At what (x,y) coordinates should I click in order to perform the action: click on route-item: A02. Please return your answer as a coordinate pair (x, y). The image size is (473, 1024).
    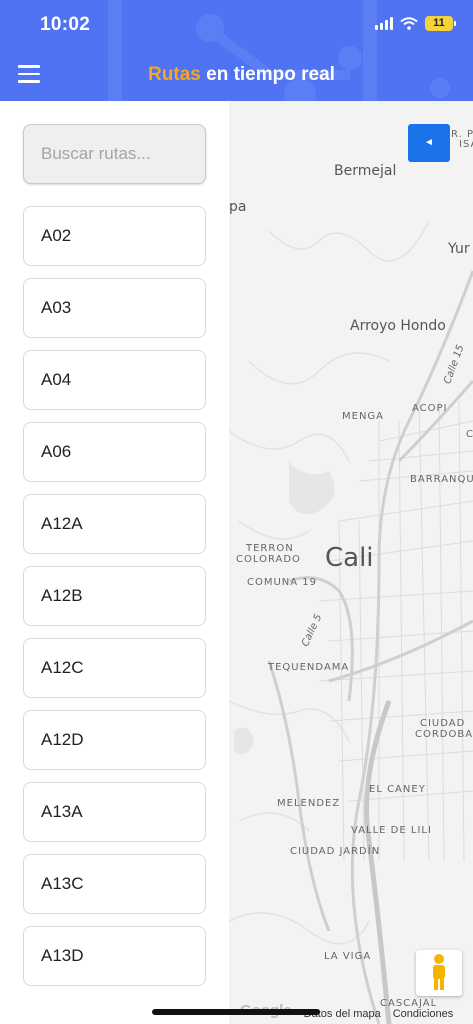
    Looking at the image, I should click on (114, 236).